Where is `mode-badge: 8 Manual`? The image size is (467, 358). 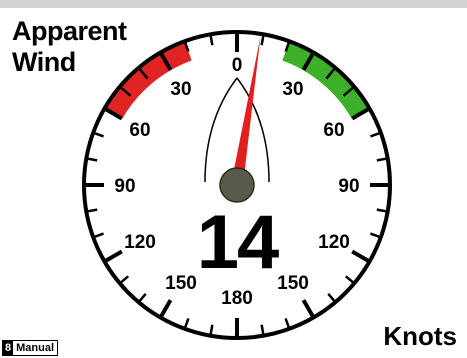
mode-badge: 8 Manual is located at coordinates (30, 348).